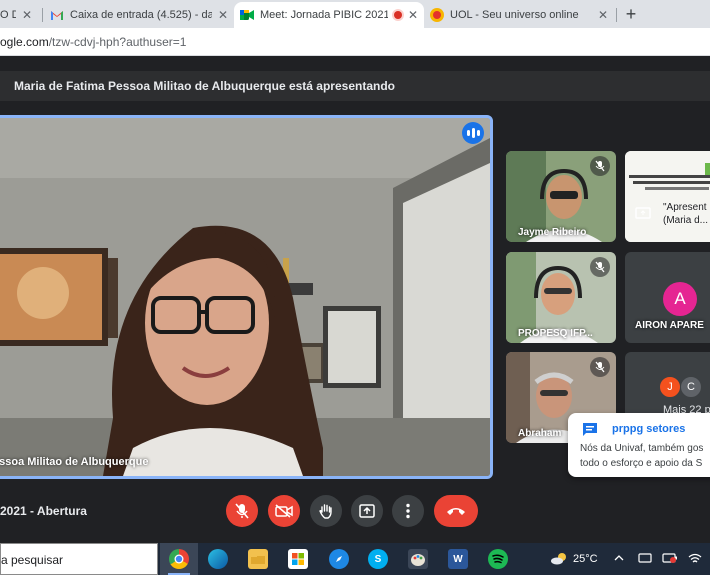 This screenshot has height=575, width=710. Describe the element at coordinates (498, 559) in the screenshot. I see `spotify-icon` at that location.